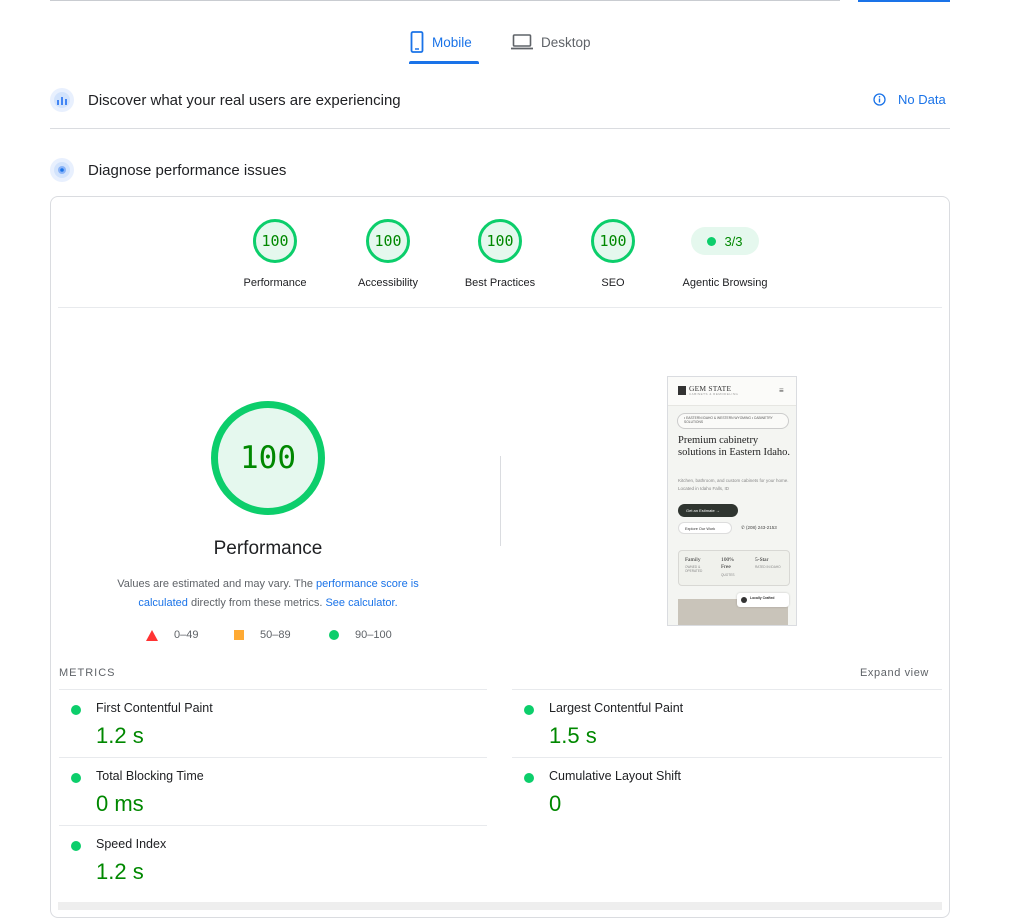  I want to click on tab-desktop-label: Desktop, so click(566, 42).